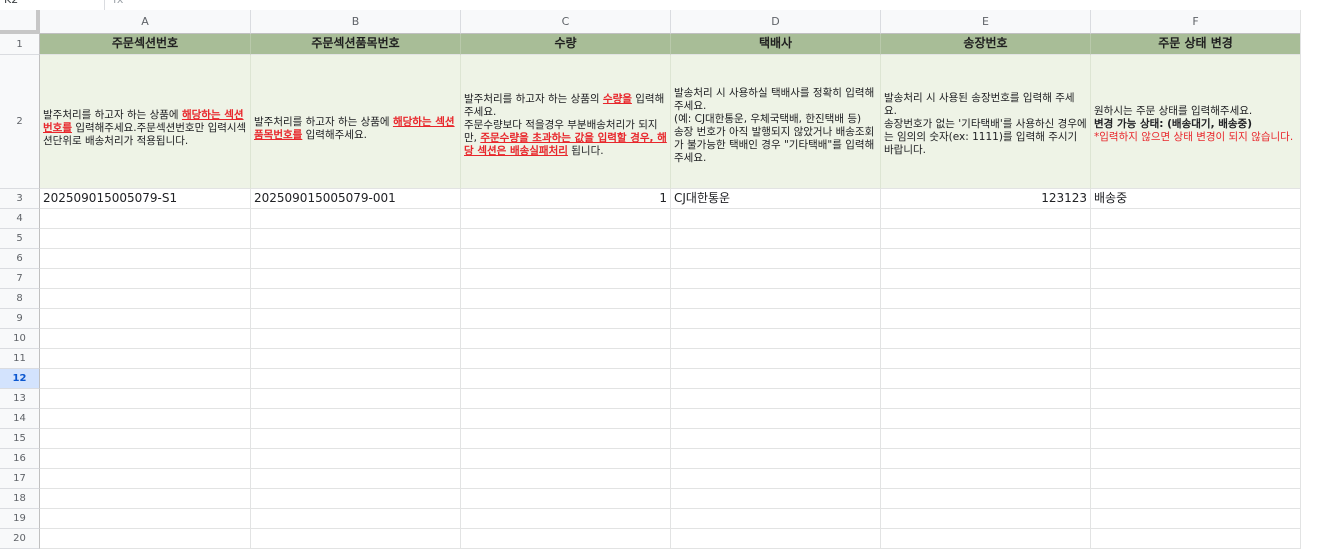 The width and height of the screenshot is (1317, 549). I want to click on cell-e13, so click(986, 399).